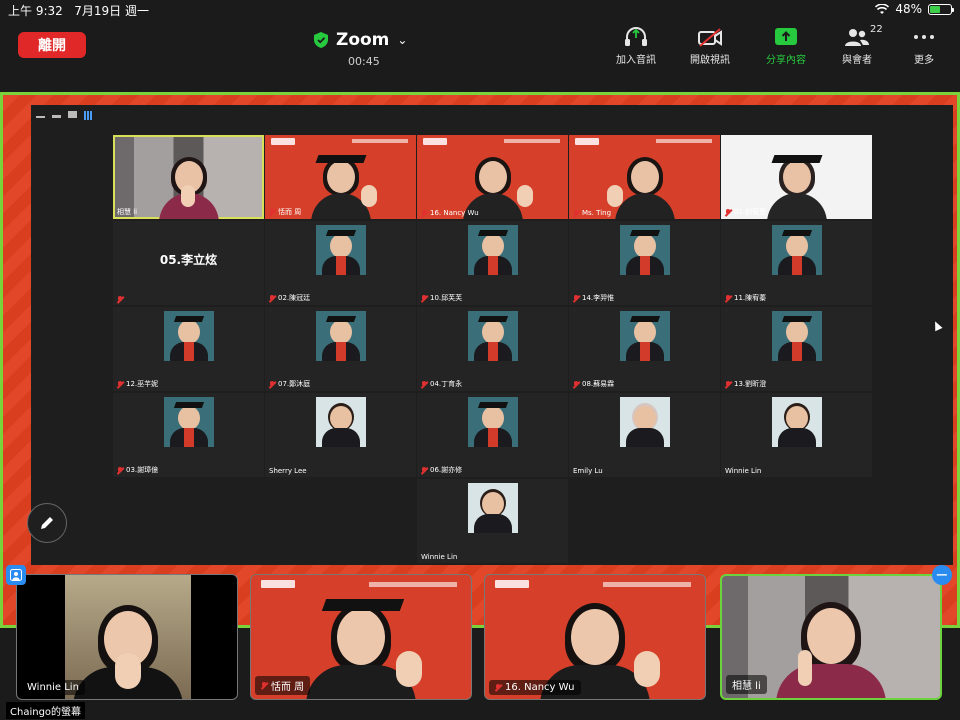  Describe the element at coordinates (289, 298) in the screenshot. I see `participant-name: 02.陳冠廷` at that location.